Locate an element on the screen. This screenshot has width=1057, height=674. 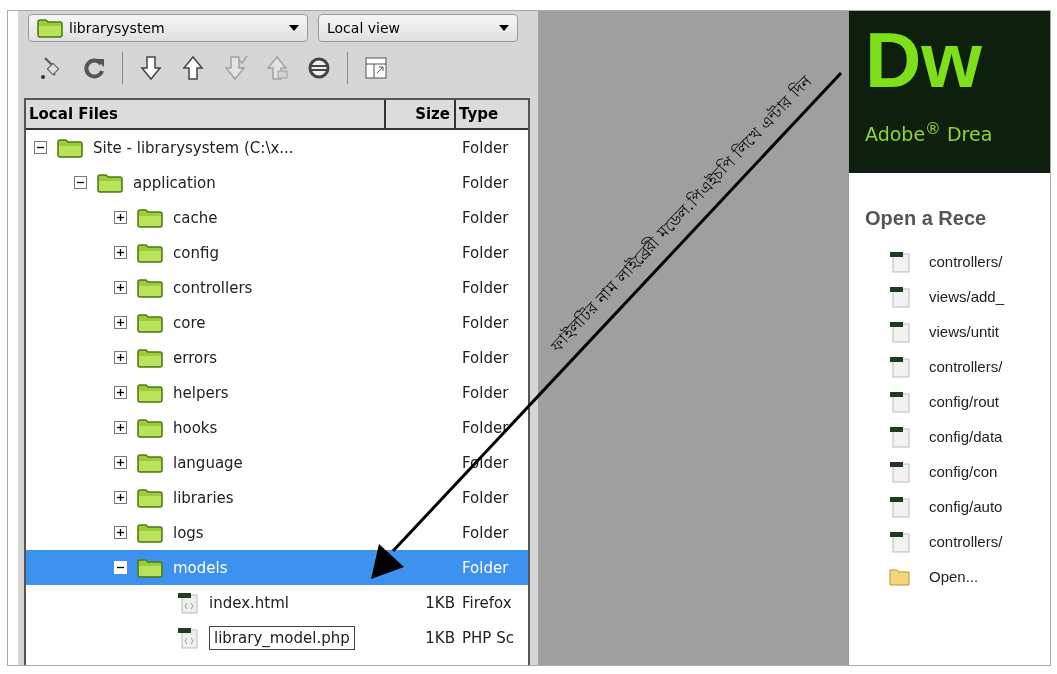
file-tree-row: cache Folder is located at coordinates (277, 217).